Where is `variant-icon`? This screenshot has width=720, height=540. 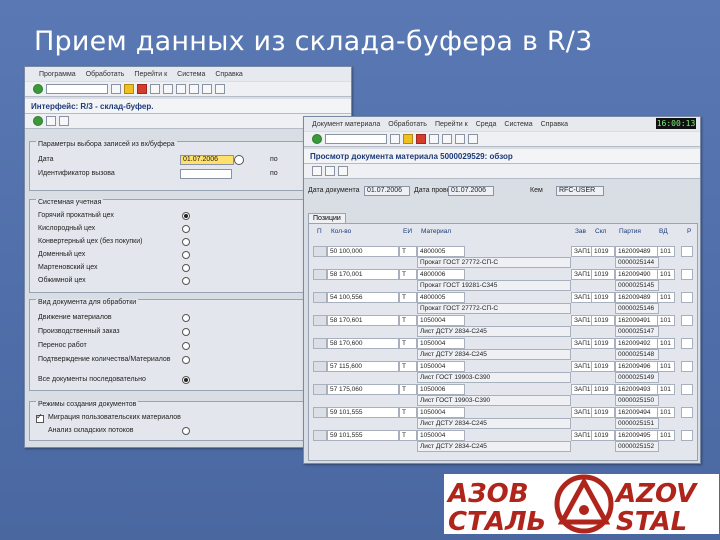
variant-icon is located at coordinates (51, 121).